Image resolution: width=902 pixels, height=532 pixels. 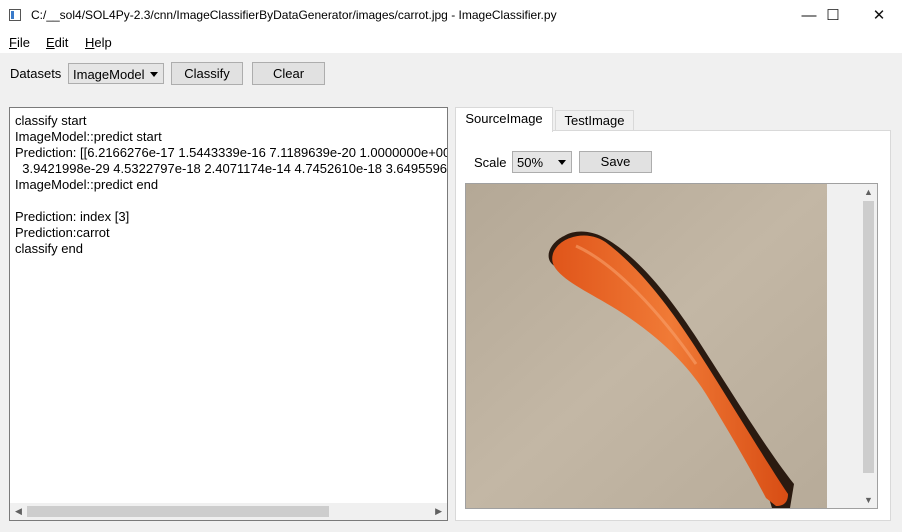 I want to click on maximize-button: ☐, so click(x=833, y=15).